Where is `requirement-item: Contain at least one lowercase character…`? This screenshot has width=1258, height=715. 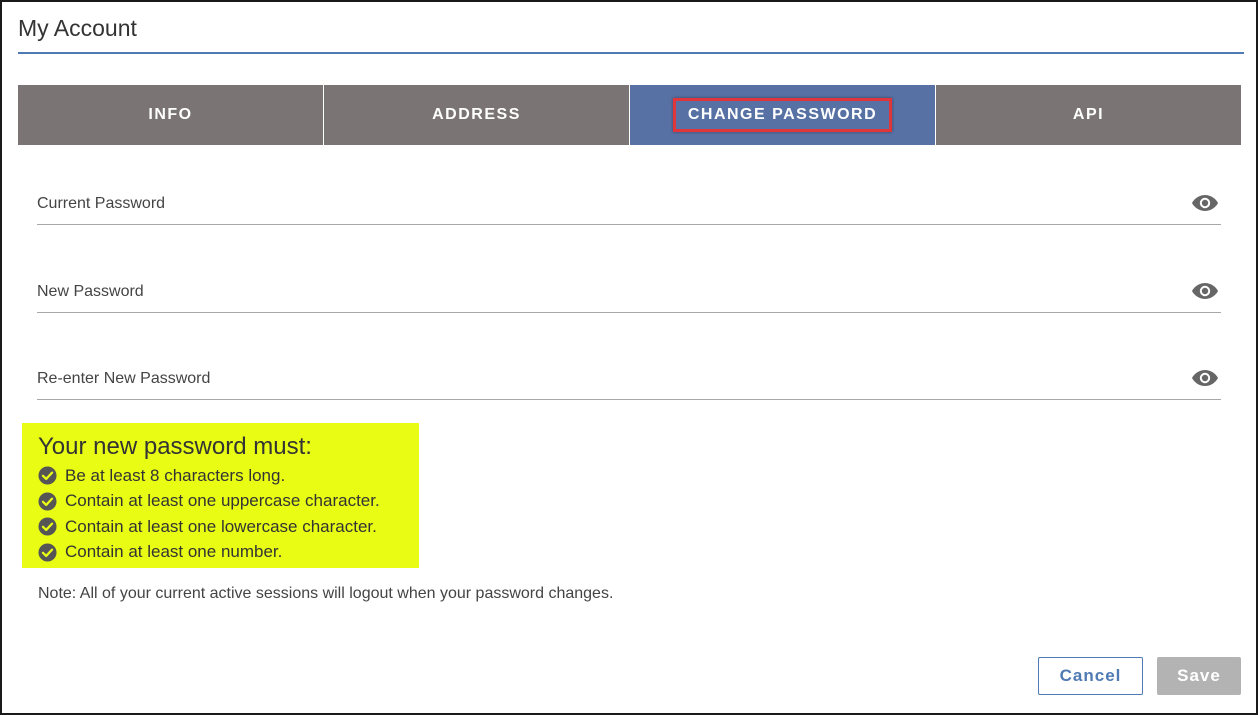 requirement-item: Contain at least one lowercase character… is located at coordinates (228, 527).